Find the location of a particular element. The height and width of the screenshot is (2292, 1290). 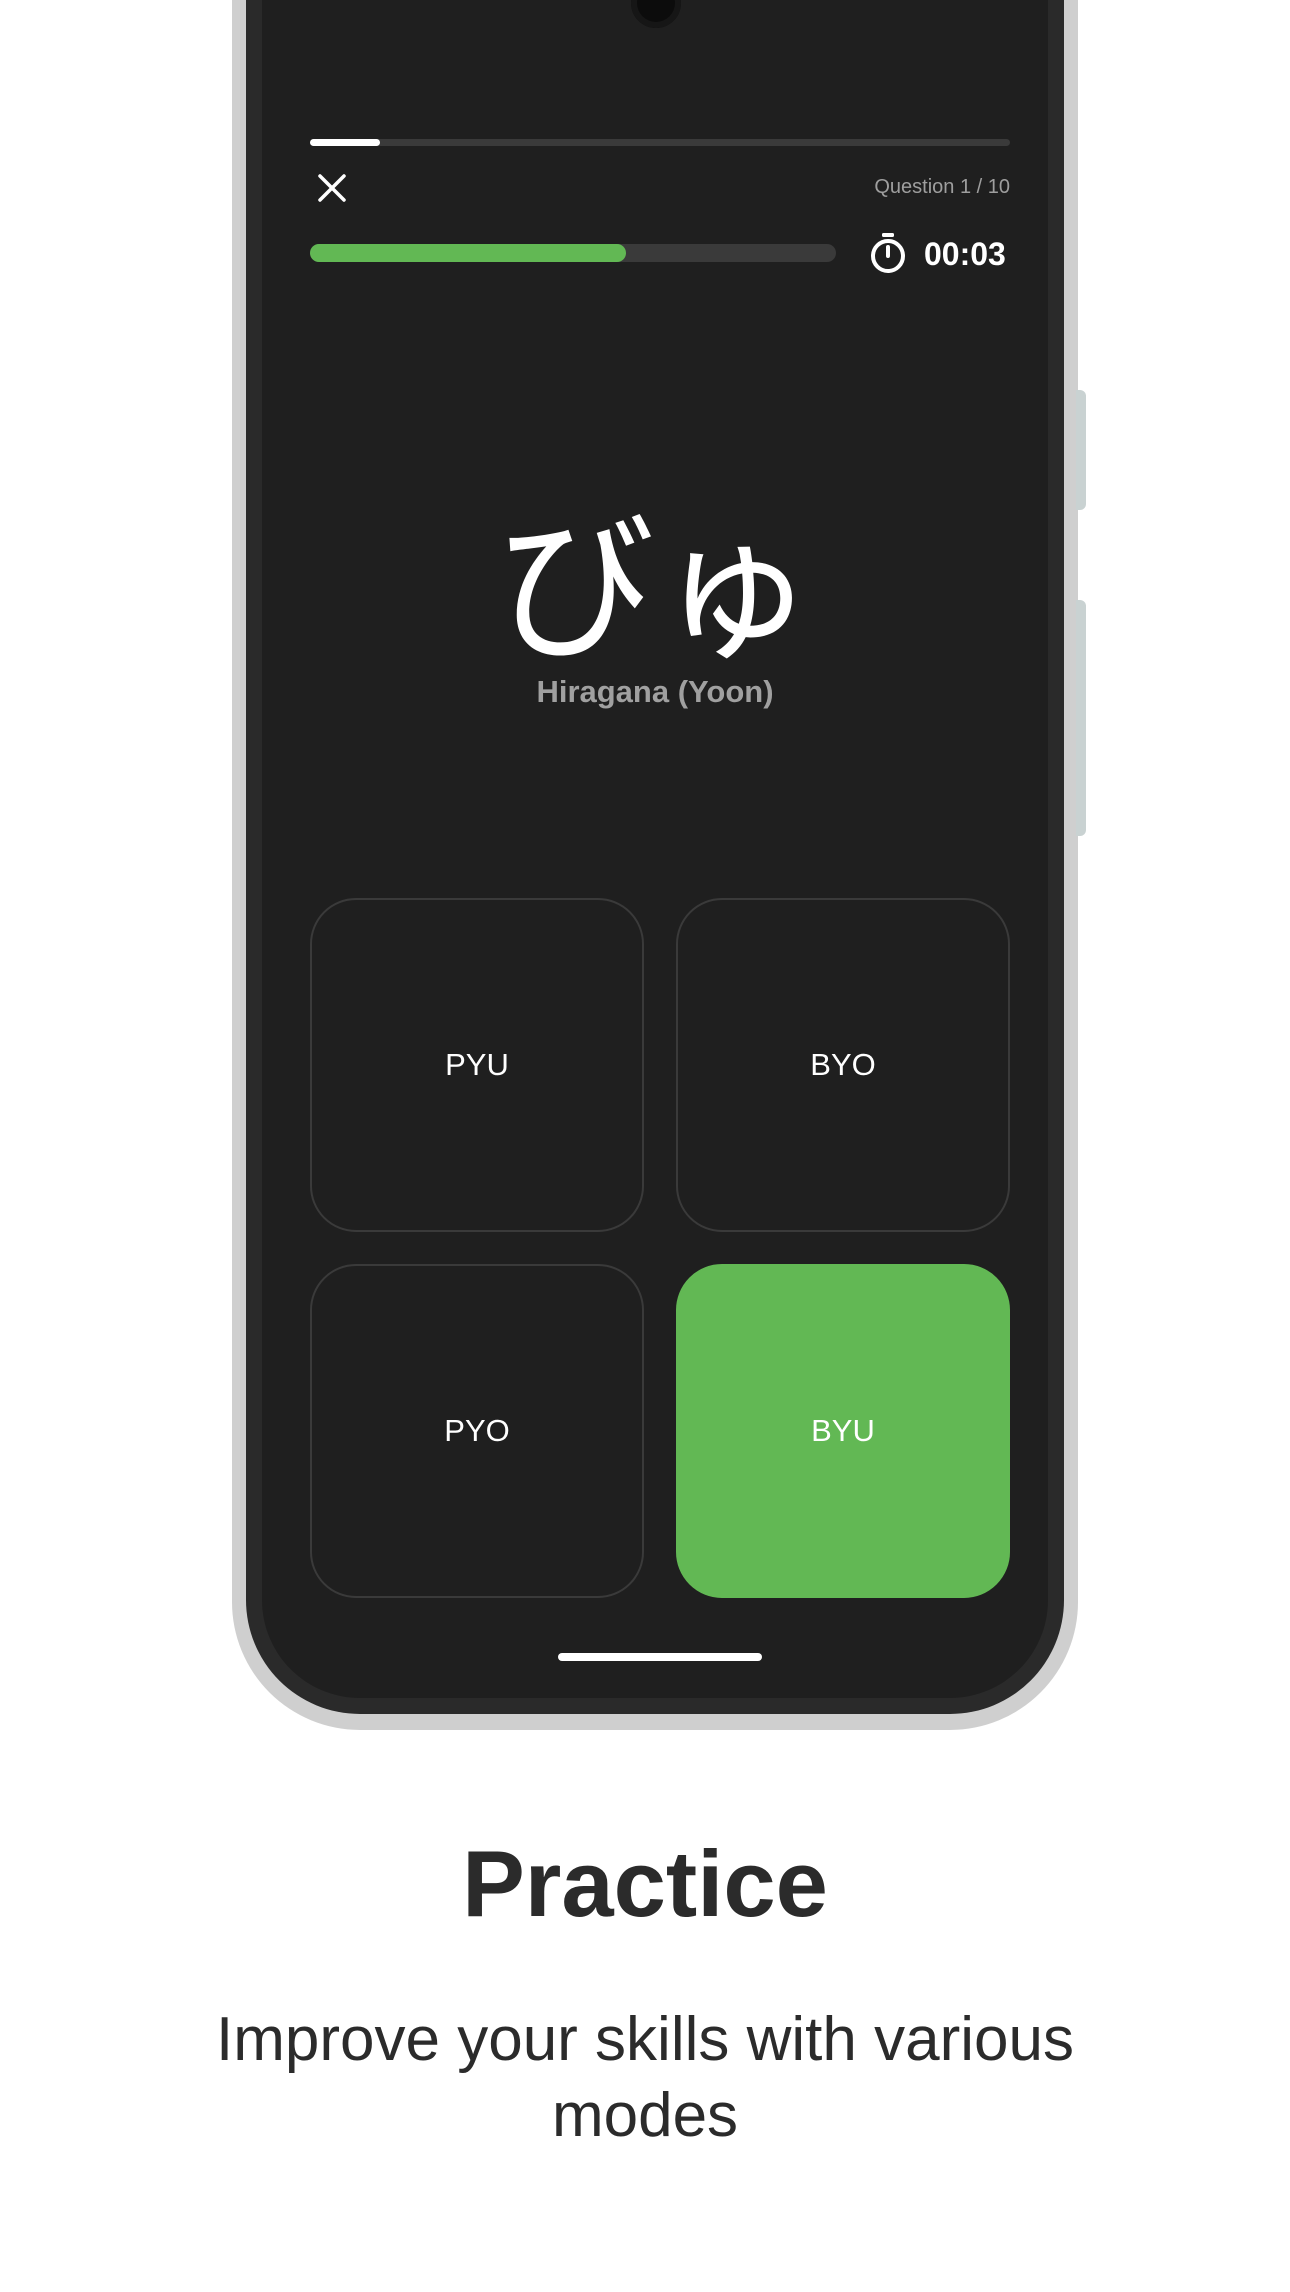

timer-text: 00:03 is located at coordinates (965, 254).